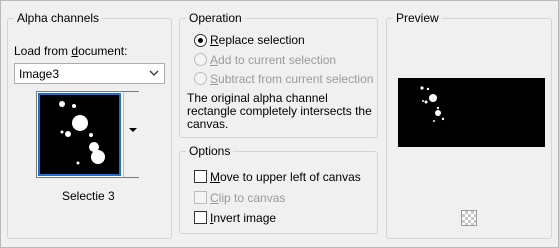 The width and height of the screenshot is (559, 248). I want to click on checkbox-invert-image, so click(200, 217).